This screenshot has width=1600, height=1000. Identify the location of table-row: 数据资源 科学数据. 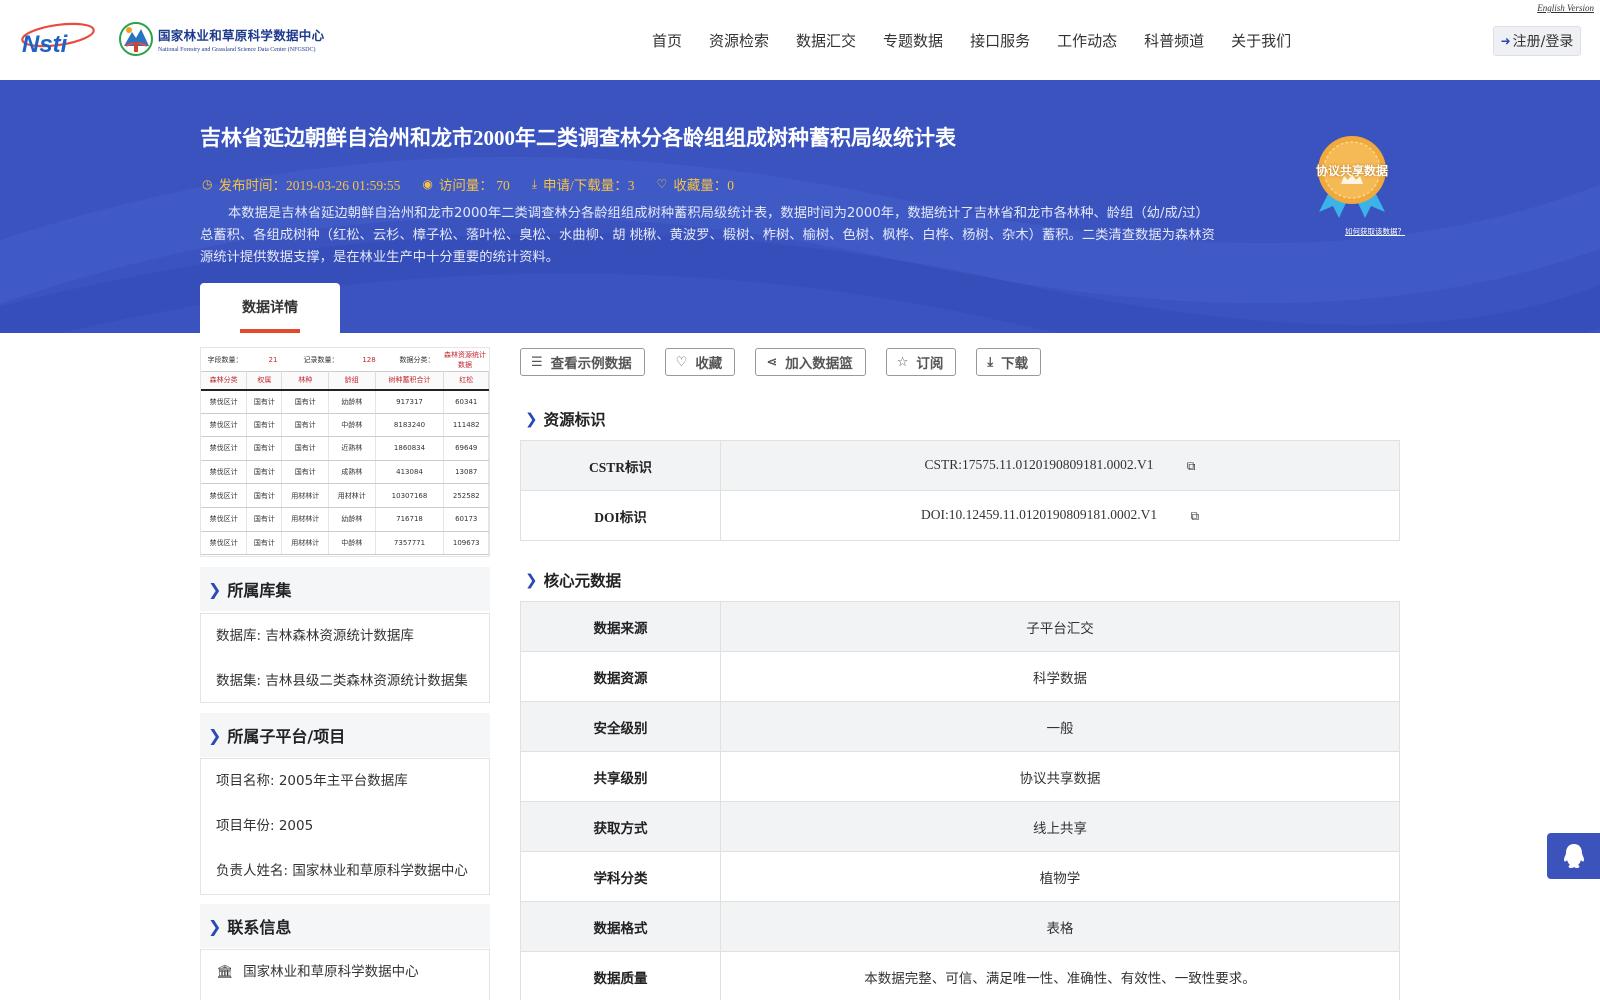
(960, 676).